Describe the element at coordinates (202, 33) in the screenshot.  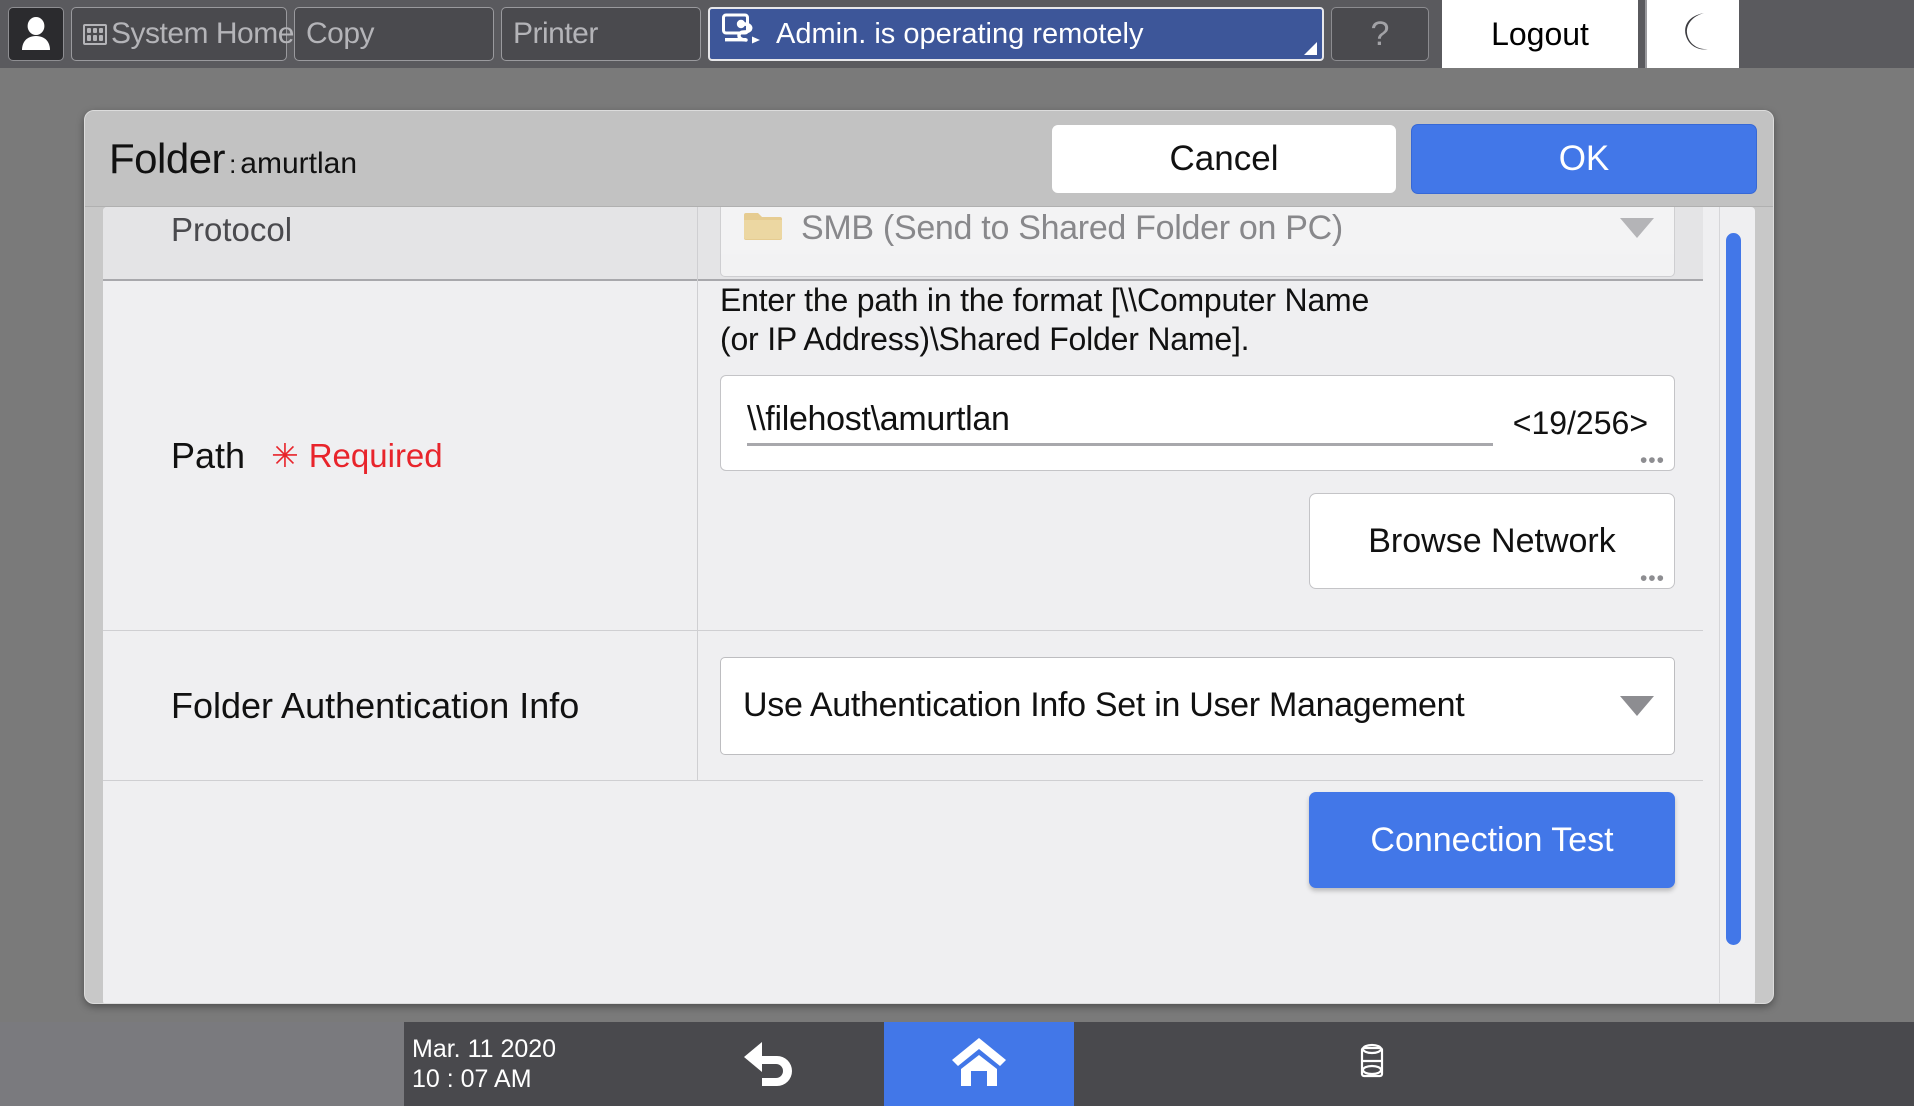
I see `tab-system-home-label: System Home` at that location.